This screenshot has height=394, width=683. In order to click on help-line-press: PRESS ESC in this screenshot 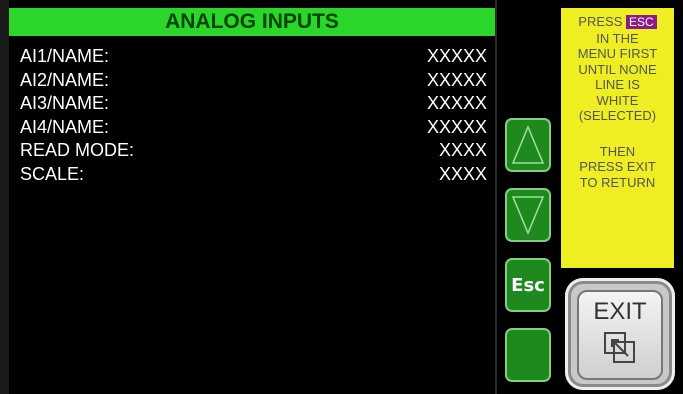, I will do `click(617, 22)`.